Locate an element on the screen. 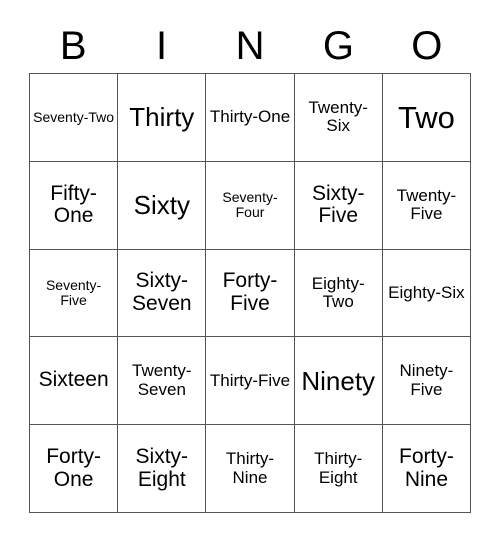 The width and height of the screenshot is (500, 544). bingo-cell-label: Forty-Five is located at coordinates (250, 292).